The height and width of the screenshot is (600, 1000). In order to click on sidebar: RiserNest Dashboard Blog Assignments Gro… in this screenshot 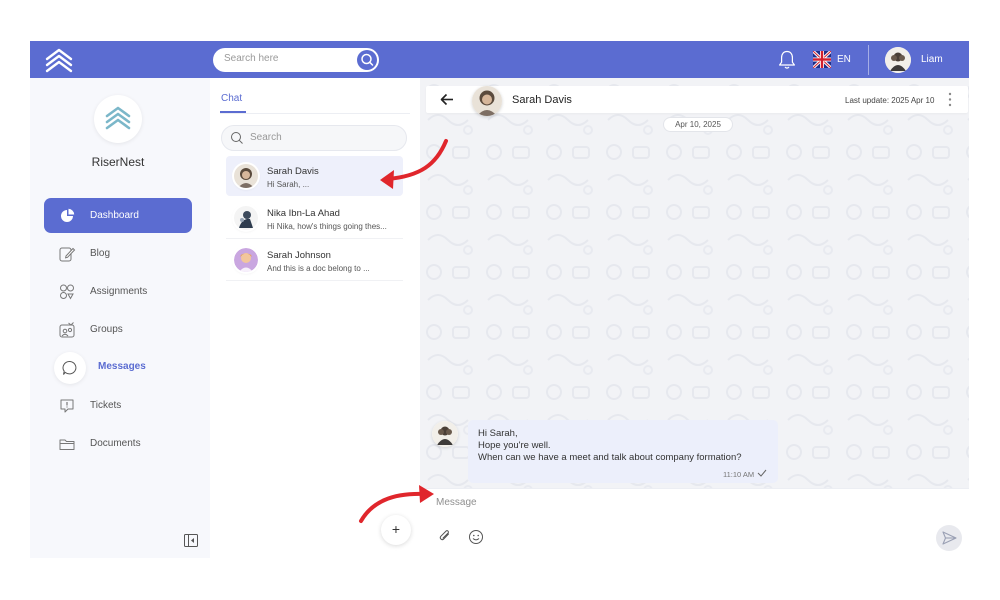, I will do `click(120, 318)`.